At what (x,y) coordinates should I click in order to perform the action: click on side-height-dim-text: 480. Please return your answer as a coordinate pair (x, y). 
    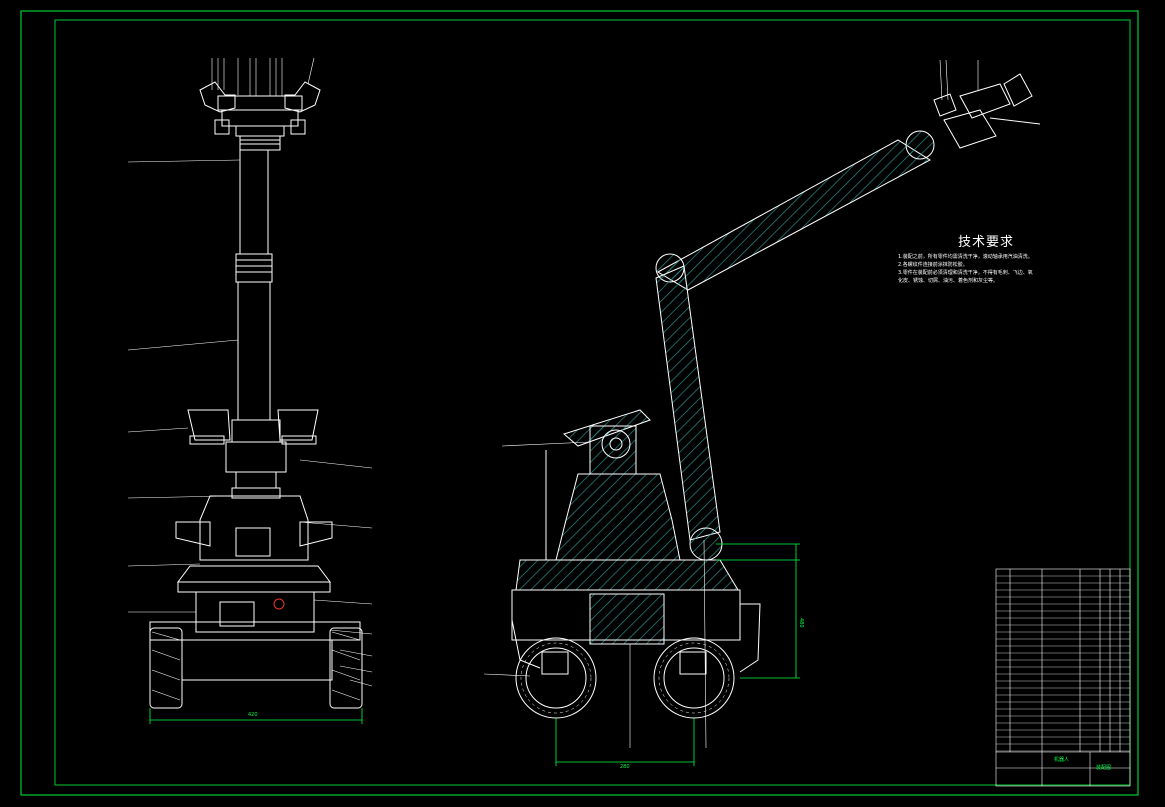
    Looking at the image, I should click on (801, 623).